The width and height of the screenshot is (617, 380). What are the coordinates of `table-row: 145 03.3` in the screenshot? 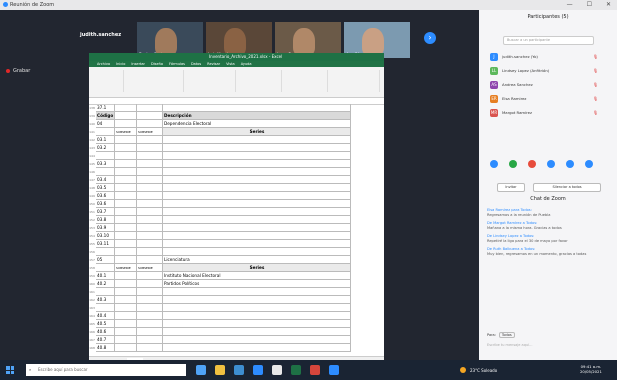 It's located at (226, 164).